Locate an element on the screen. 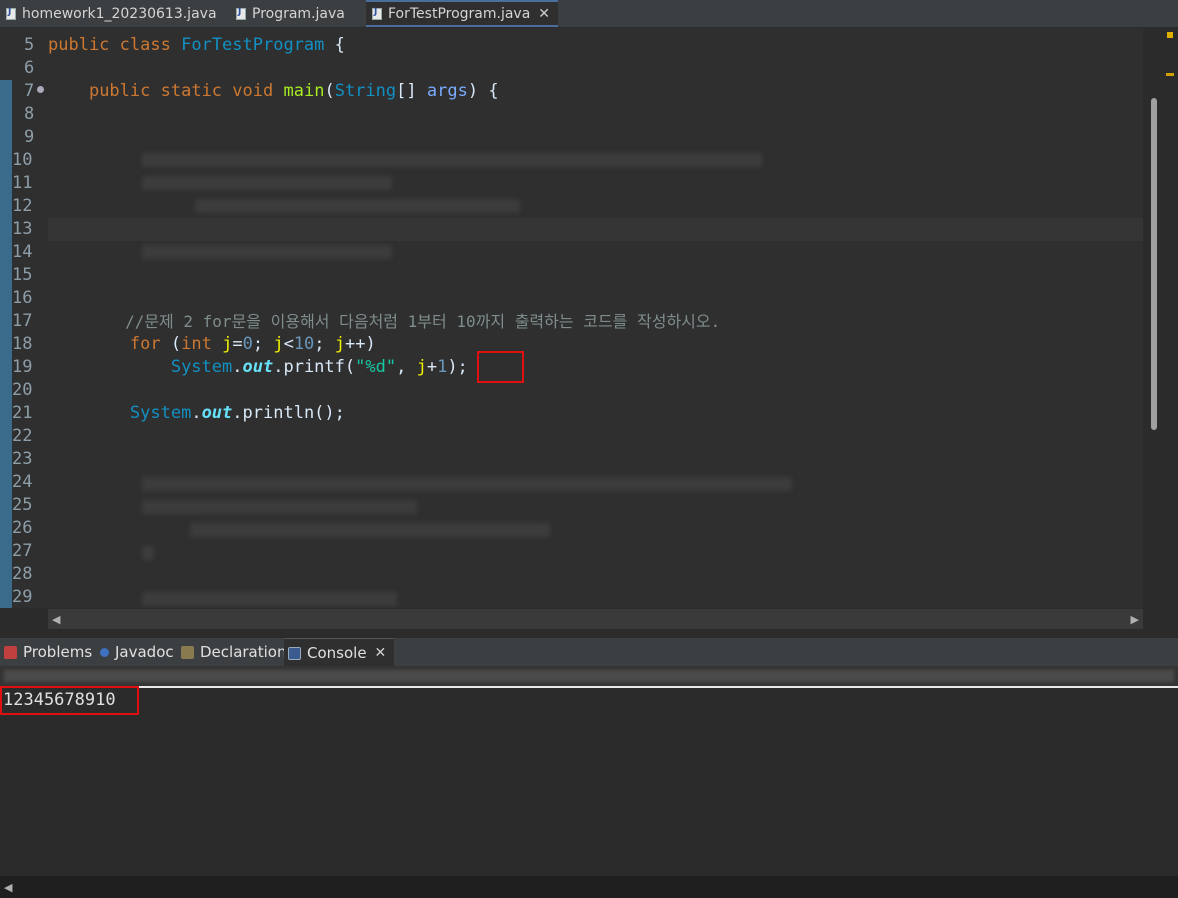  tab-label: Declaration is located at coordinates (243, 652).